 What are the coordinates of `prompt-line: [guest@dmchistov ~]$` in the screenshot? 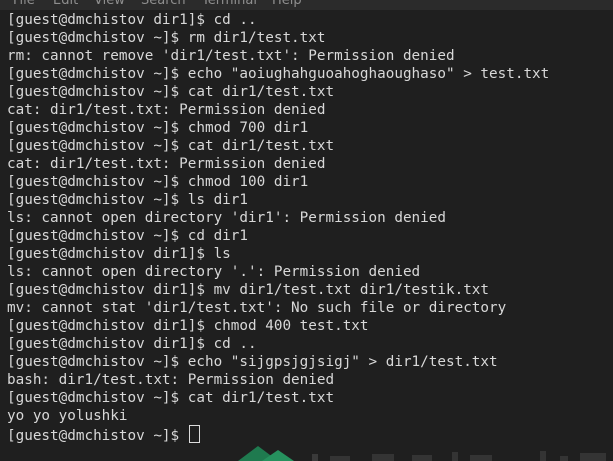 It's located at (310, 434).